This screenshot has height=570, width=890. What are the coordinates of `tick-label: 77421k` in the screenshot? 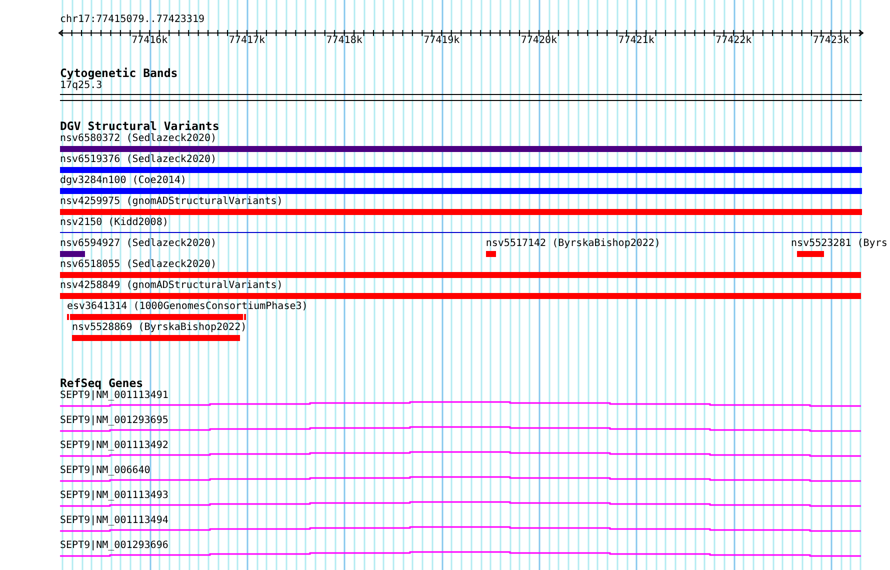 It's located at (636, 41).